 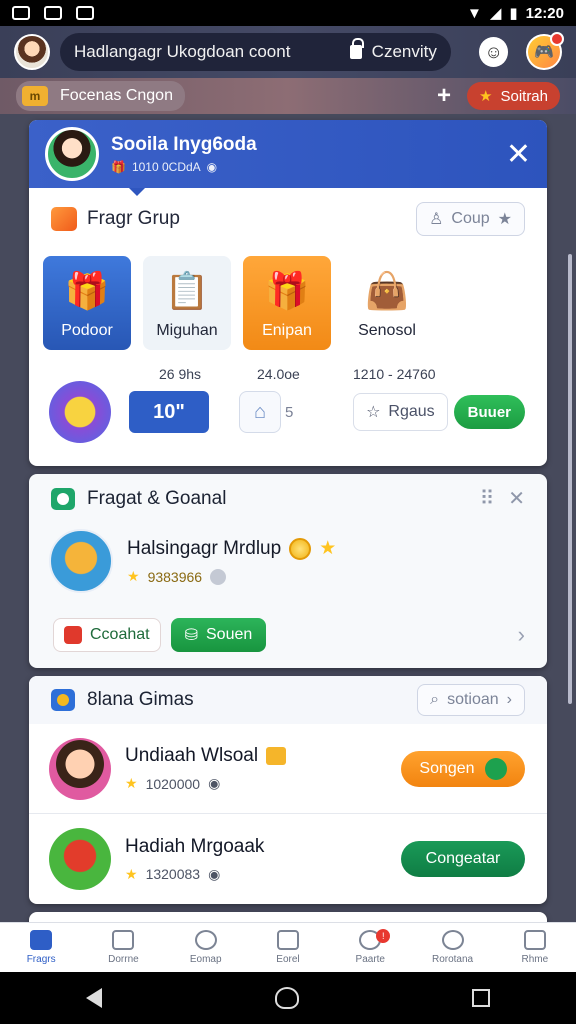 What do you see at coordinates (470, 219) in the screenshot?
I see `group-button: ♙ Coup ★` at bounding box center [470, 219].